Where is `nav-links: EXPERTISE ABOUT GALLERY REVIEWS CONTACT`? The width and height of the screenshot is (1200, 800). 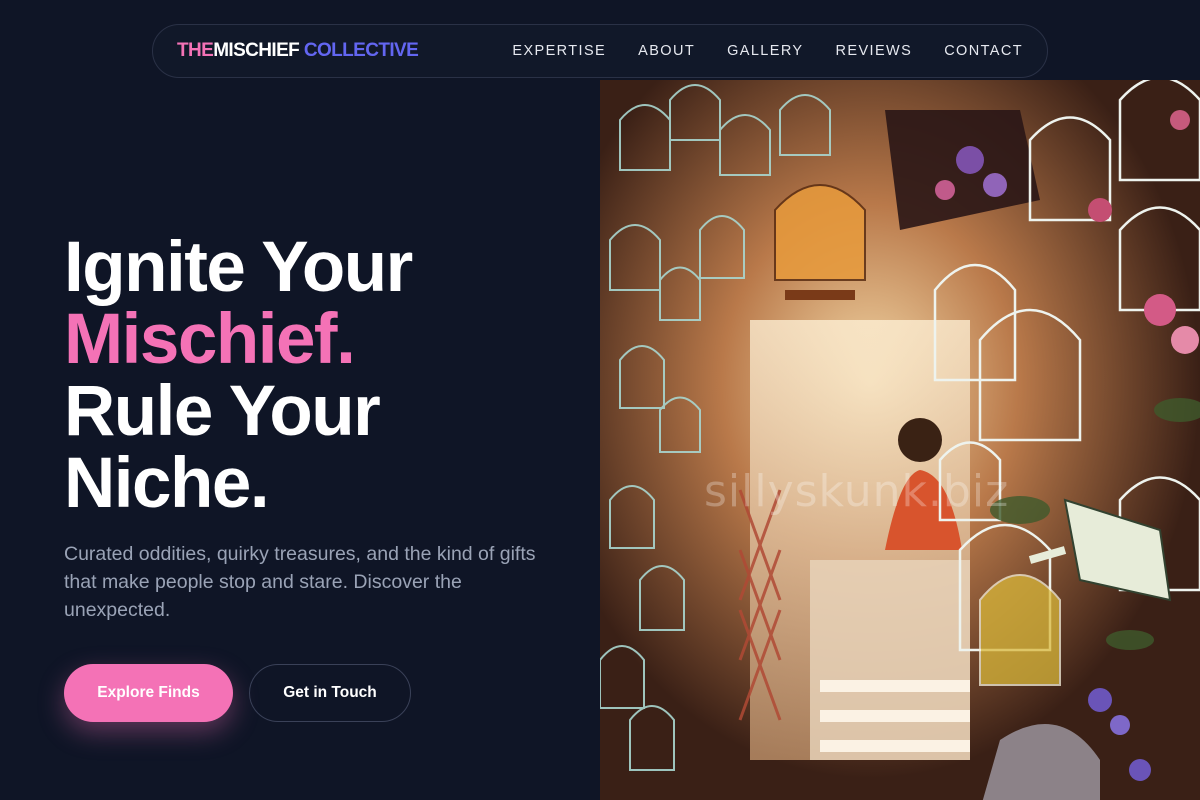
nav-links: EXPERTISE ABOUT GALLERY REVIEWS CONTACT is located at coordinates (767, 51).